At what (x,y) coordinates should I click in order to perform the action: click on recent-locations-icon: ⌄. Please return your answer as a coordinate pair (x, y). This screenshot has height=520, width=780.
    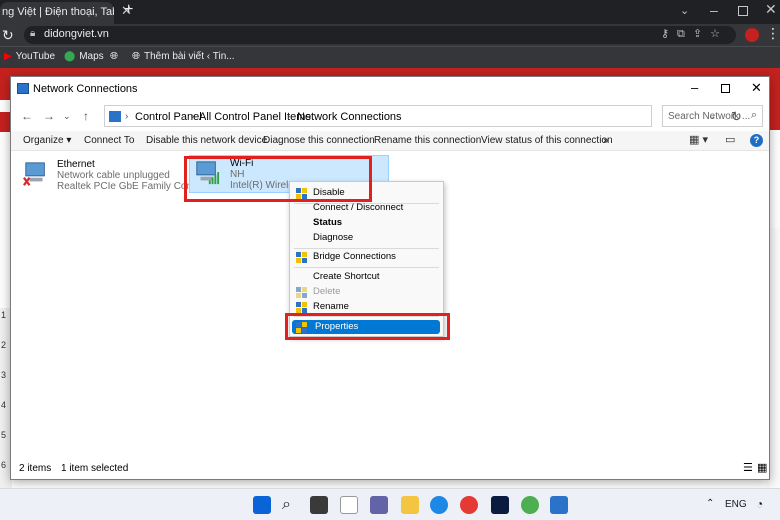
    Looking at the image, I should click on (67, 116).